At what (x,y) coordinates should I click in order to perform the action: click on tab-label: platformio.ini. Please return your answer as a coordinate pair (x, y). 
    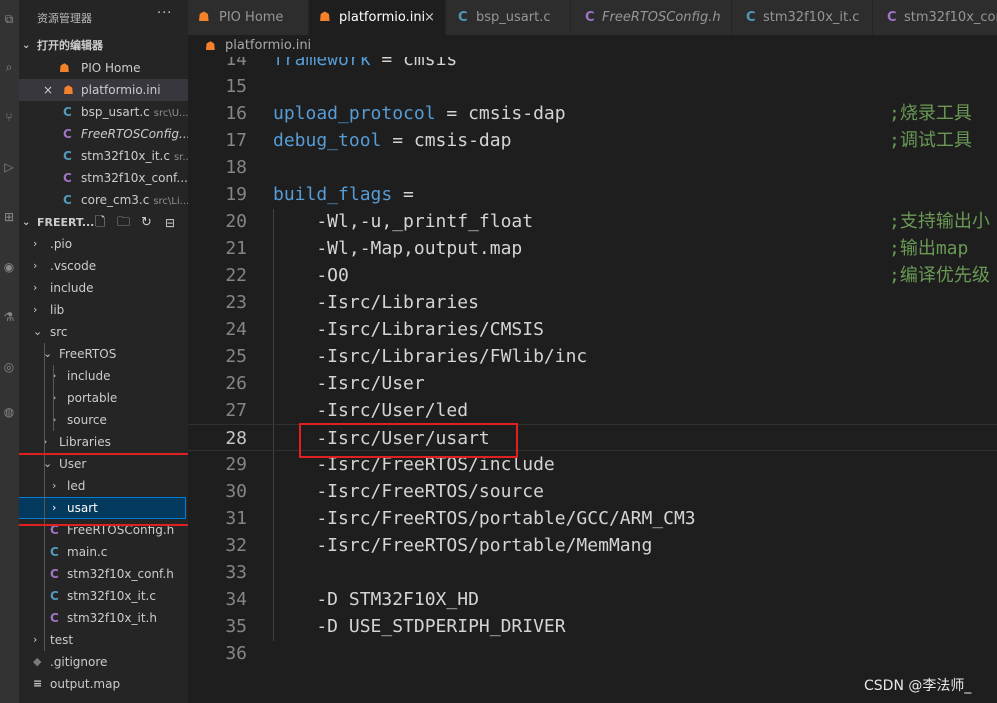
    Looking at the image, I should click on (382, 17).